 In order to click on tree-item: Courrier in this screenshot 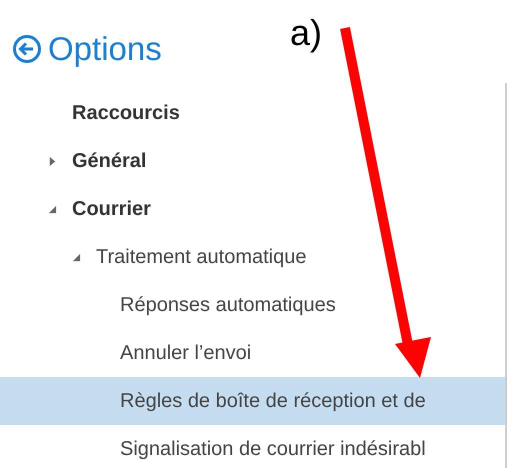, I will do `click(252, 209)`.